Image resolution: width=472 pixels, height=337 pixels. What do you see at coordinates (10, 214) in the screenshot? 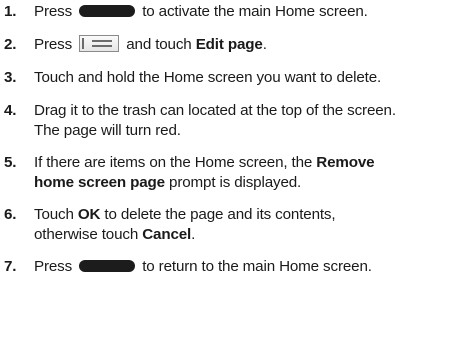
I see `step-number: 6.` at bounding box center [10, 214].